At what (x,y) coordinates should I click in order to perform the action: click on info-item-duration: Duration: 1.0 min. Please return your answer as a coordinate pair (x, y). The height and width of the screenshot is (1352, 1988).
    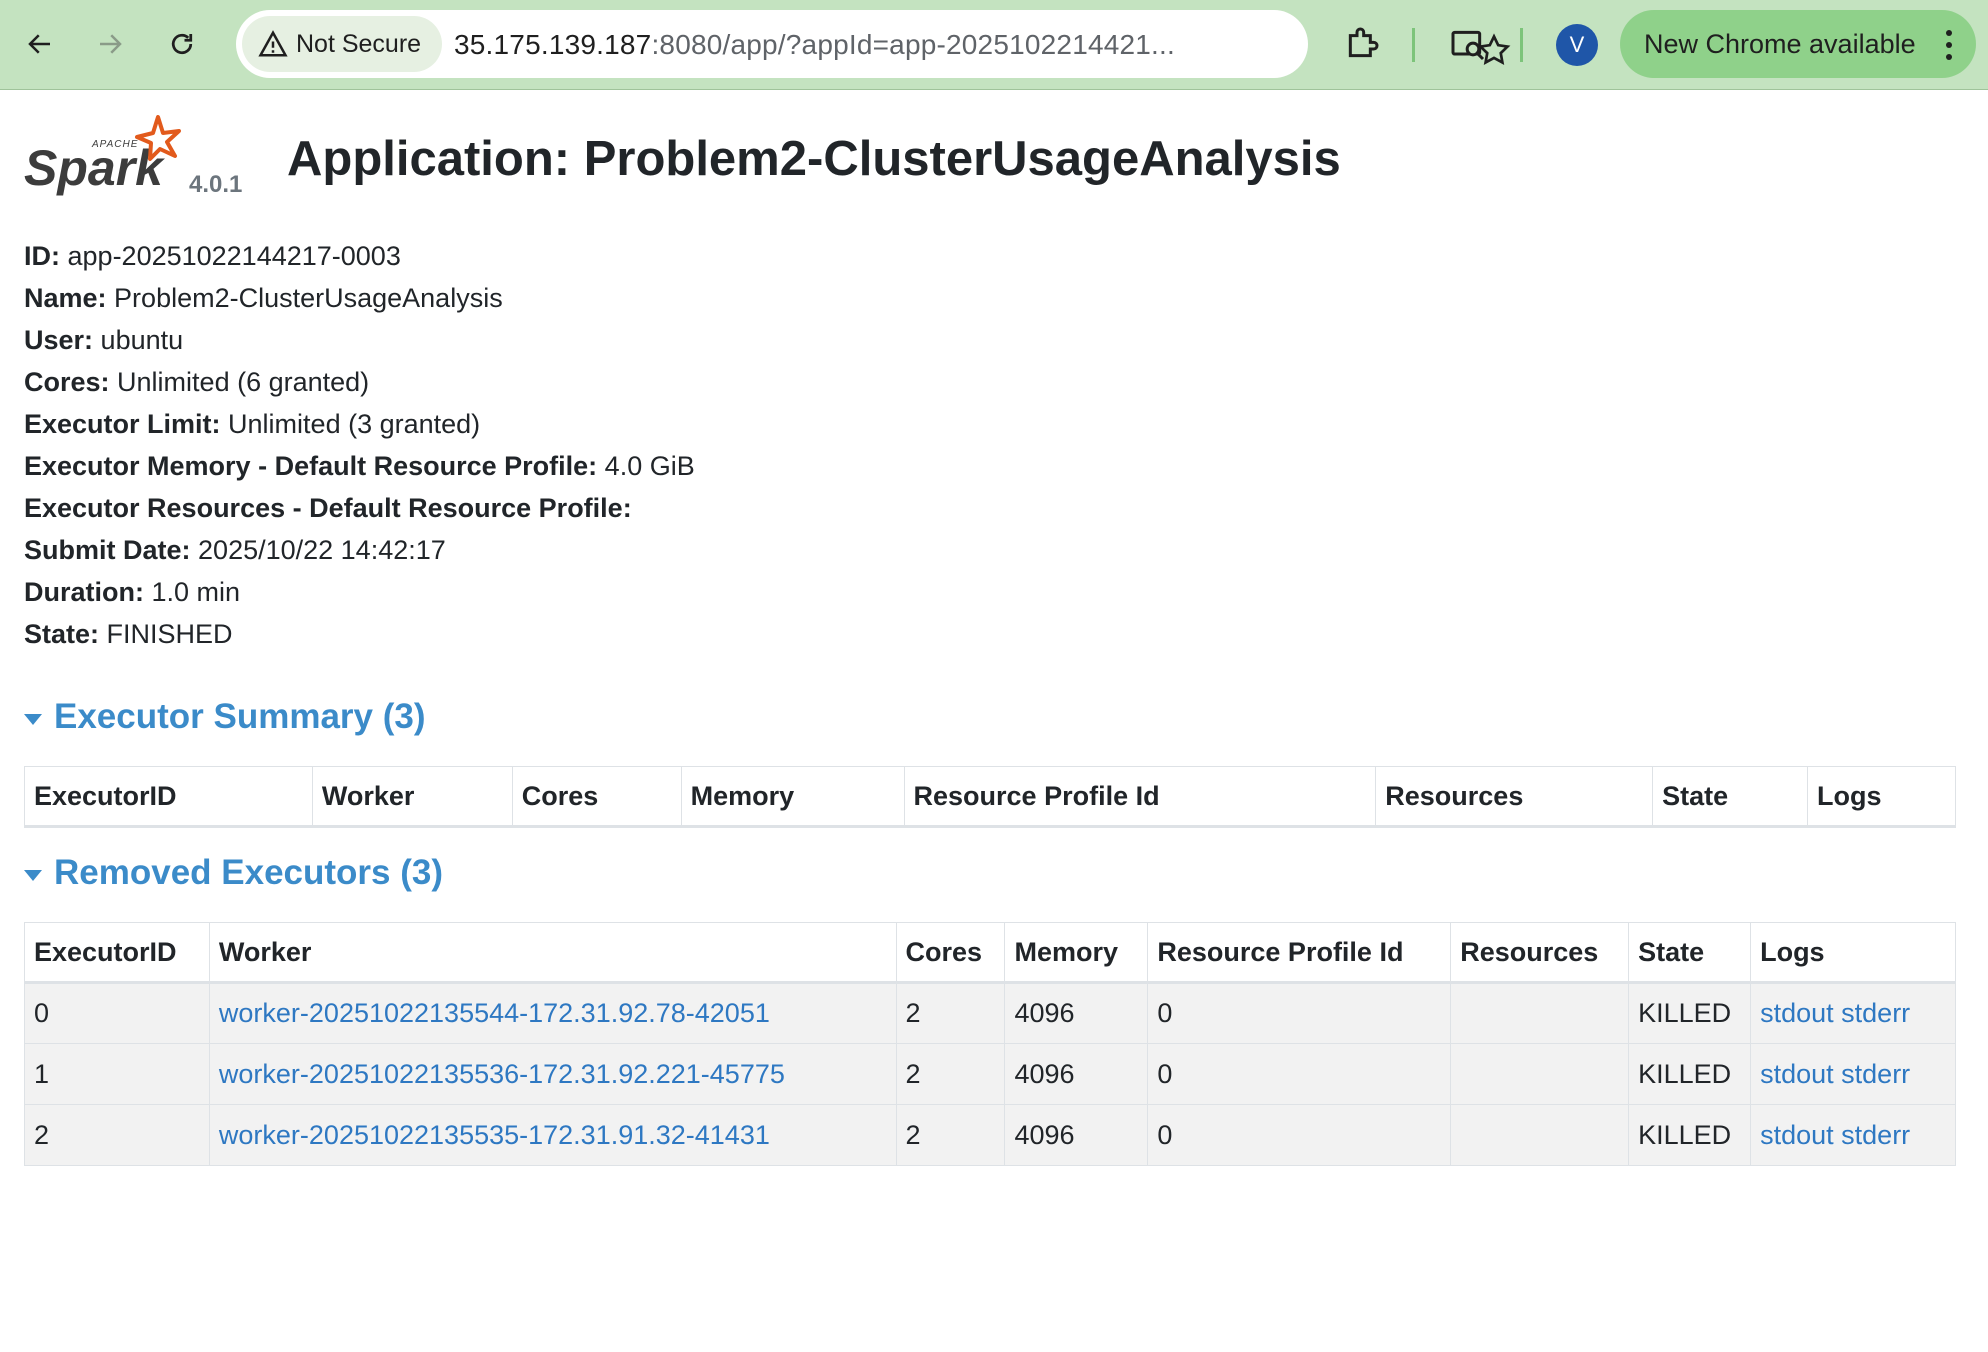
    Looking at the image, I should click on (359, 592).